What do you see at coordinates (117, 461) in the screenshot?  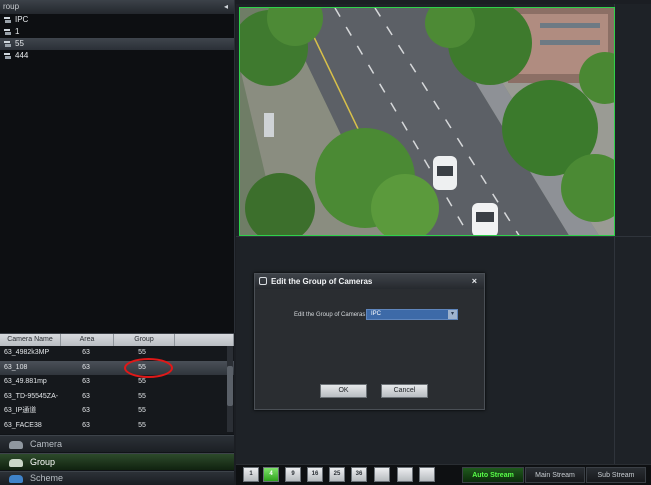 I see `nav-tab-group: Group` at bounding box center [117, 461].